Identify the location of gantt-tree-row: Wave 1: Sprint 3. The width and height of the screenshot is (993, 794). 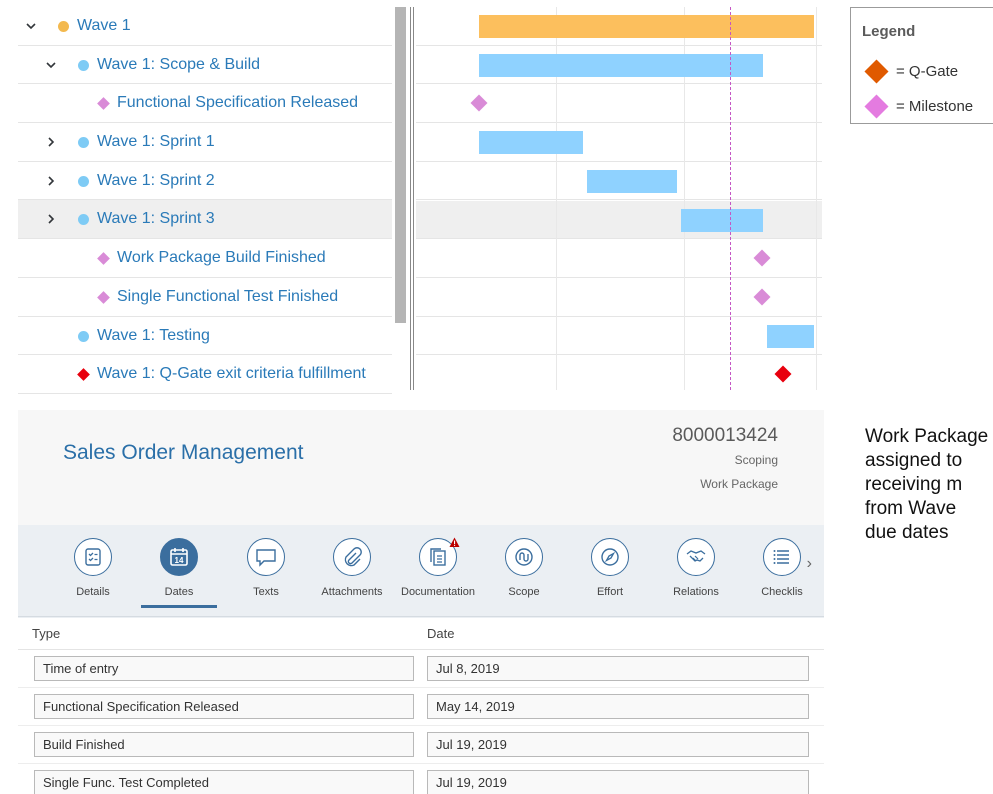
(205, 220).